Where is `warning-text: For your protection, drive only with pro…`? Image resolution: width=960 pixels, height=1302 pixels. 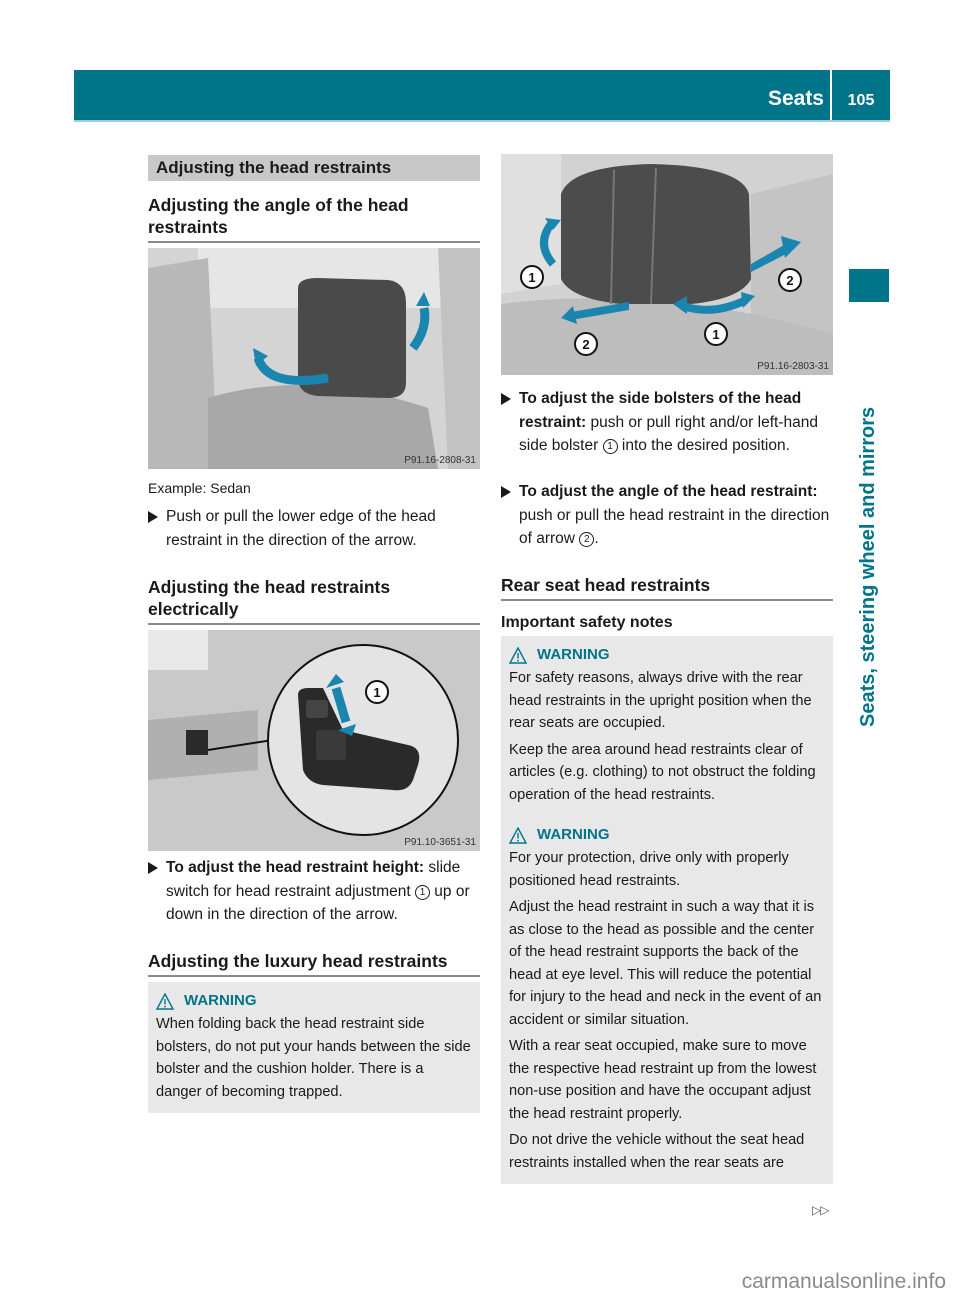 warning-text: For your protection, drive only with pro… is located at coordinates (649, 869).